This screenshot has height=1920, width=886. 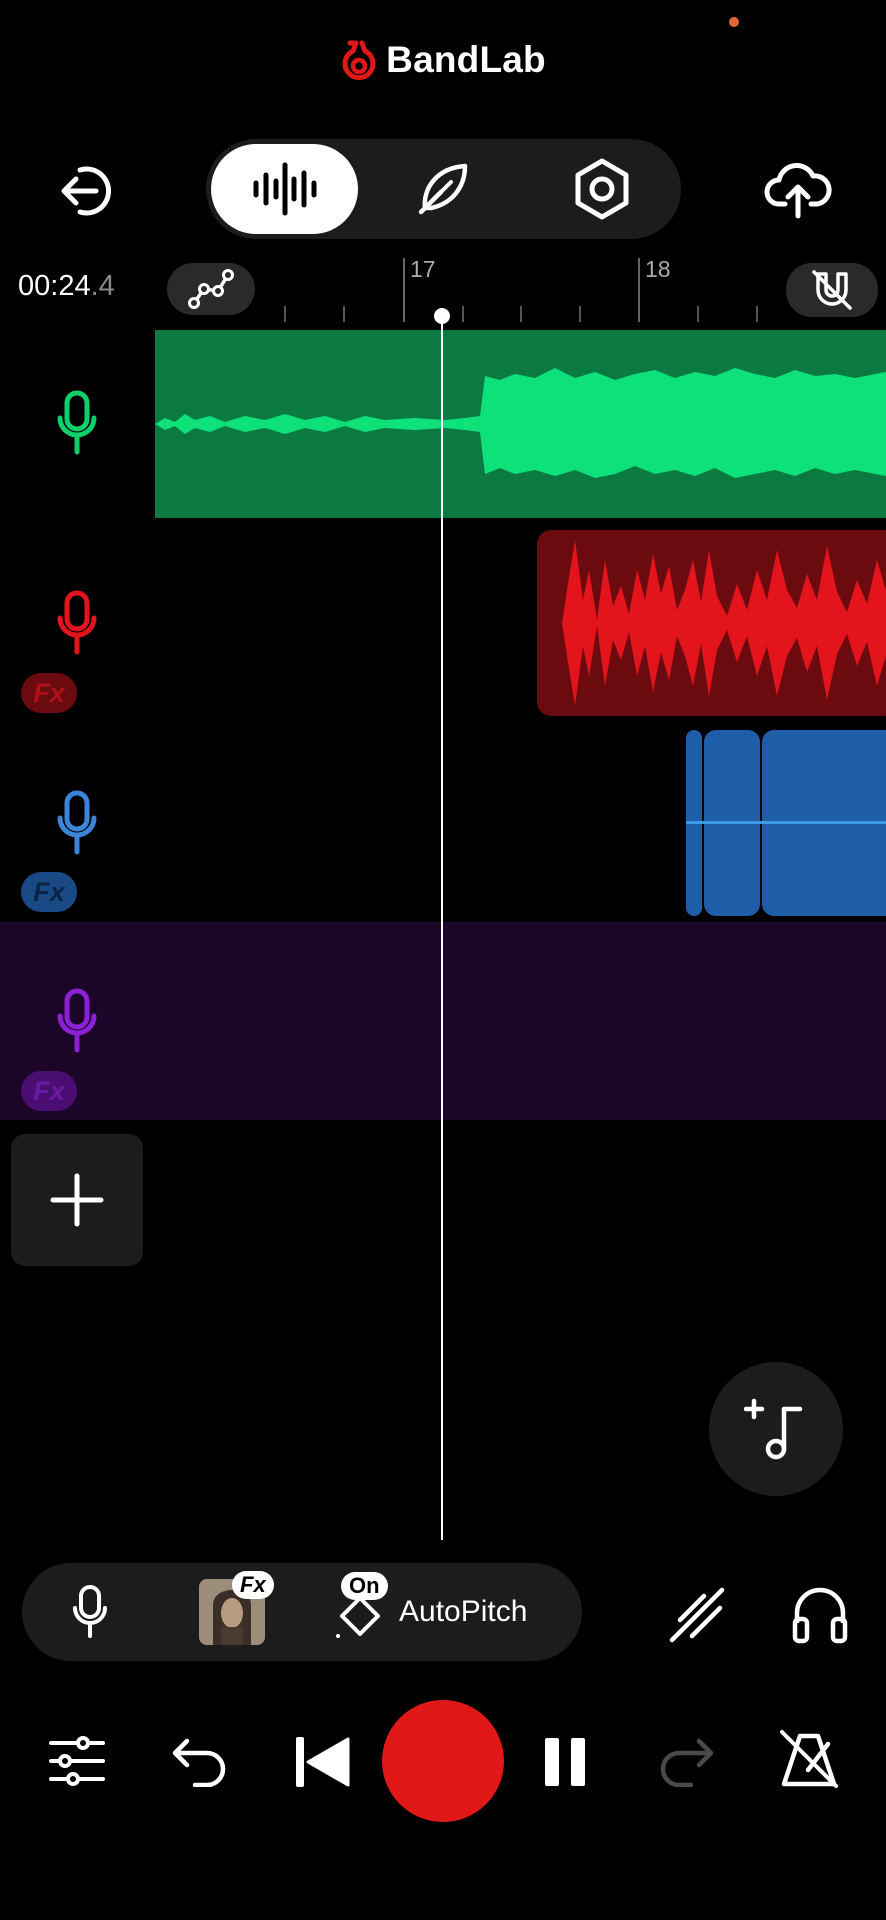 I want to click on add-track-button, so click(x=77, y=1200).